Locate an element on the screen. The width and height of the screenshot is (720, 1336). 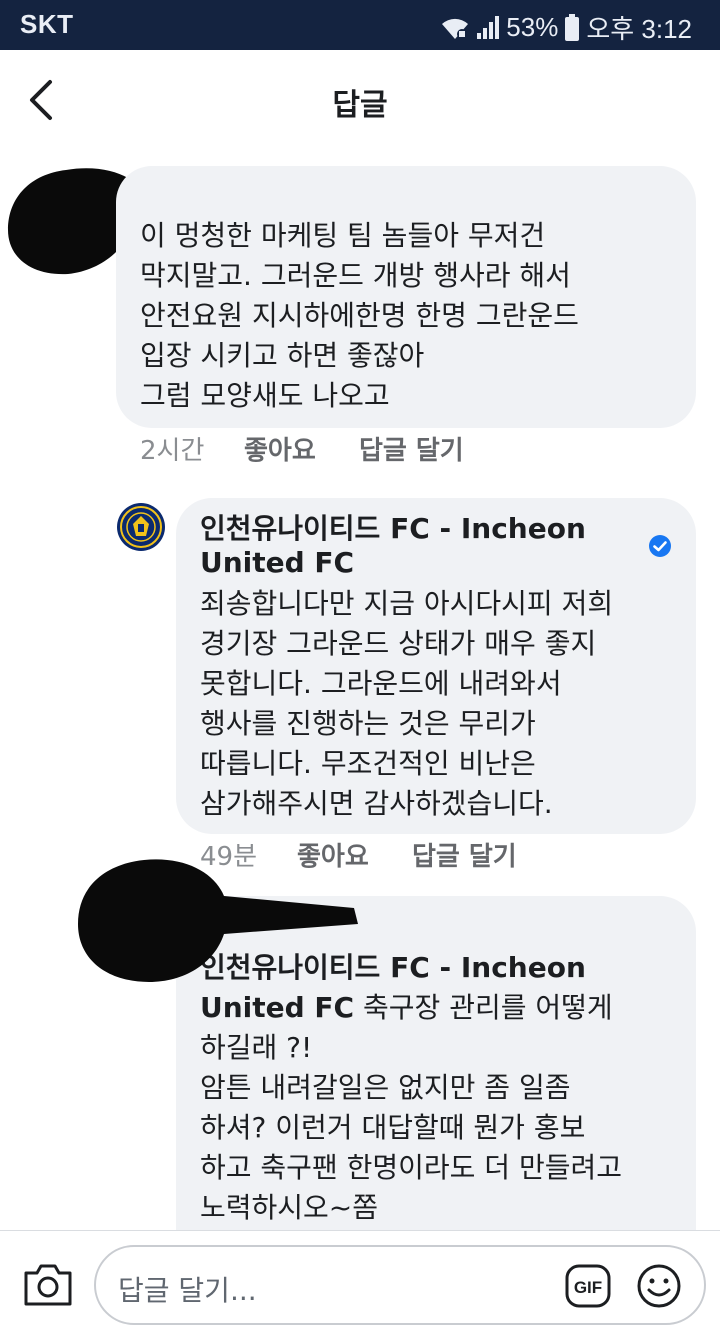
wifi-icon is located at coordinates (455, 28).